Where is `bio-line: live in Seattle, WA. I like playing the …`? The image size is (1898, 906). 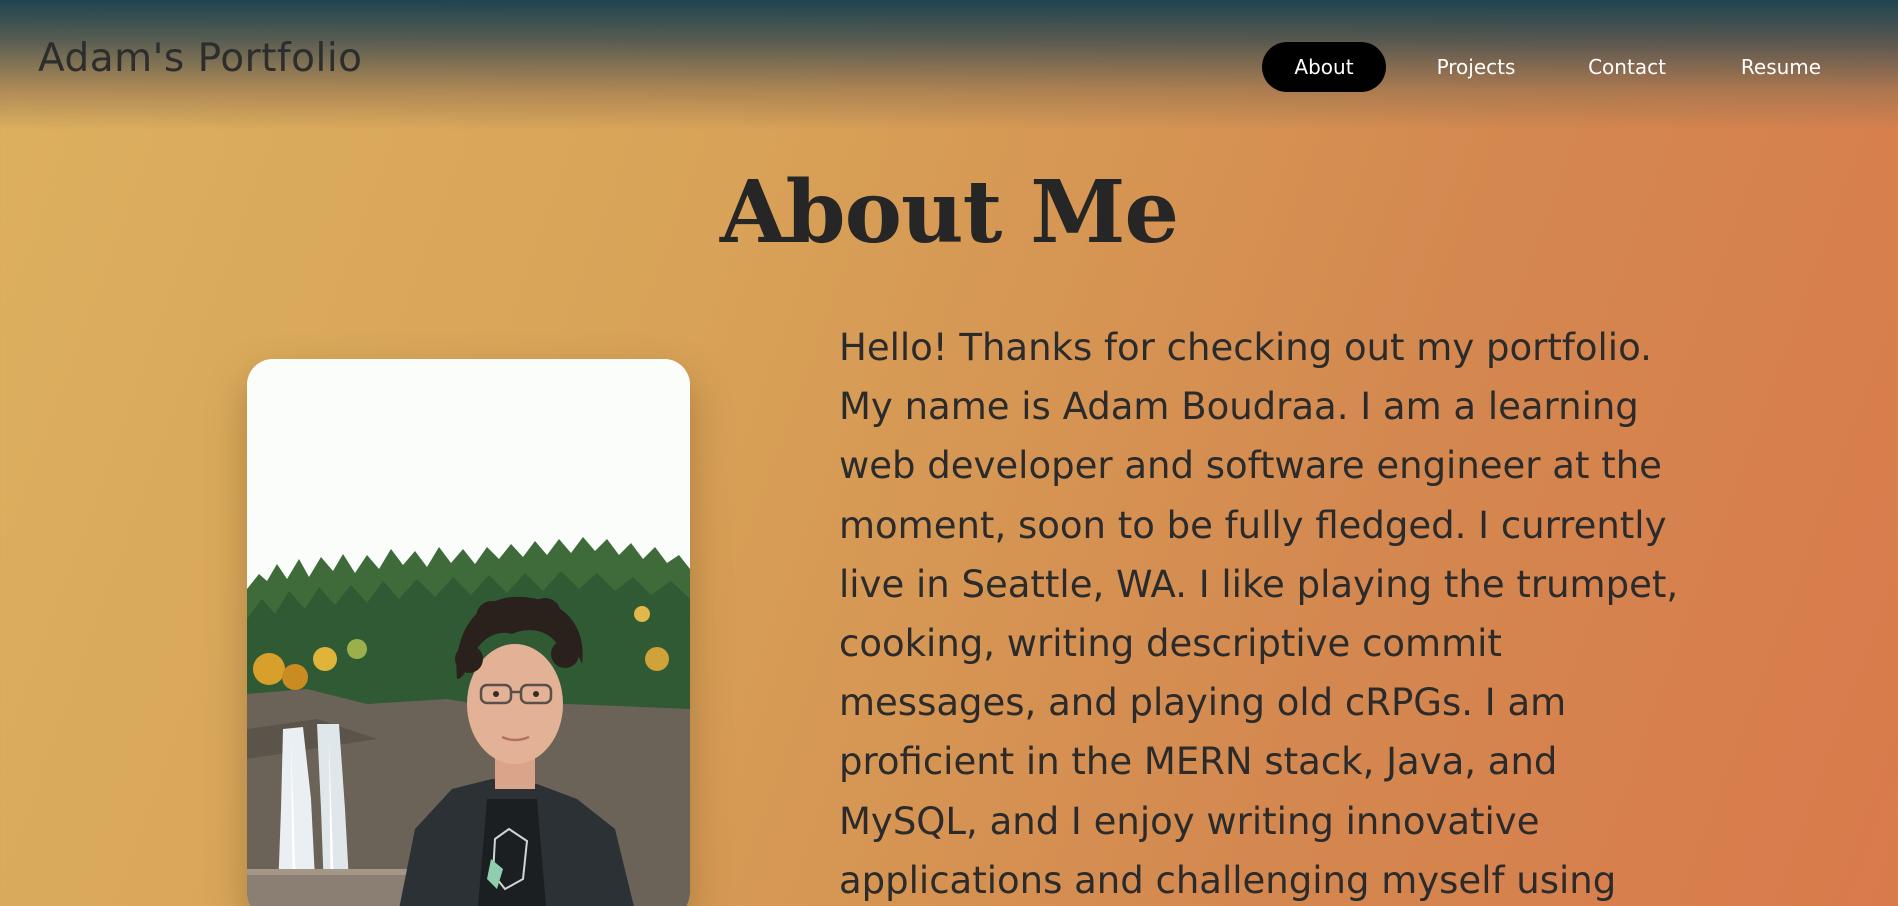
bio-line: live in Seattle, WA. I like playing the … is located at coordinates (1259, 584).